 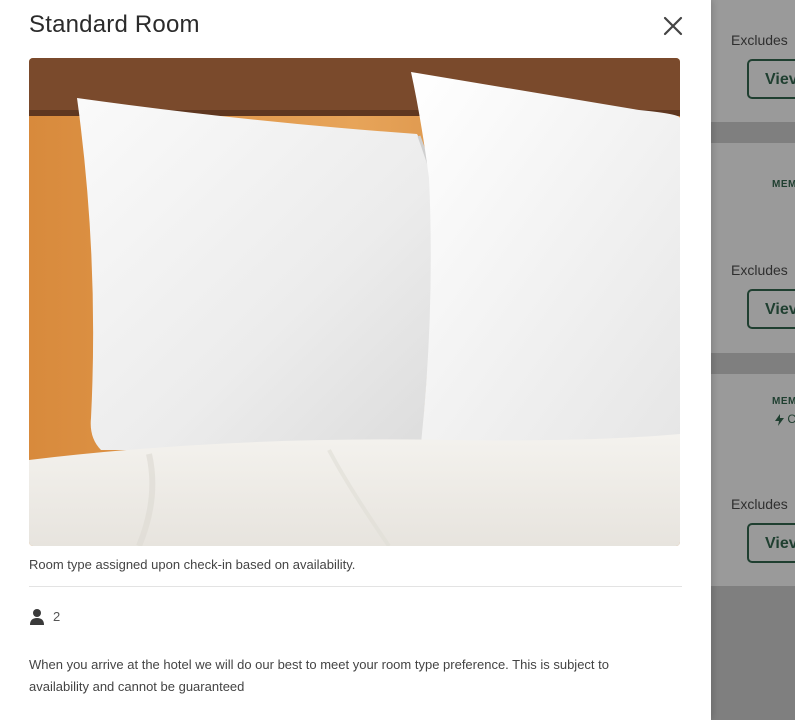 What do you see at coordinates (37, 616) in the screenshot?
I see `person-icon` at bounding box center [37, 616].